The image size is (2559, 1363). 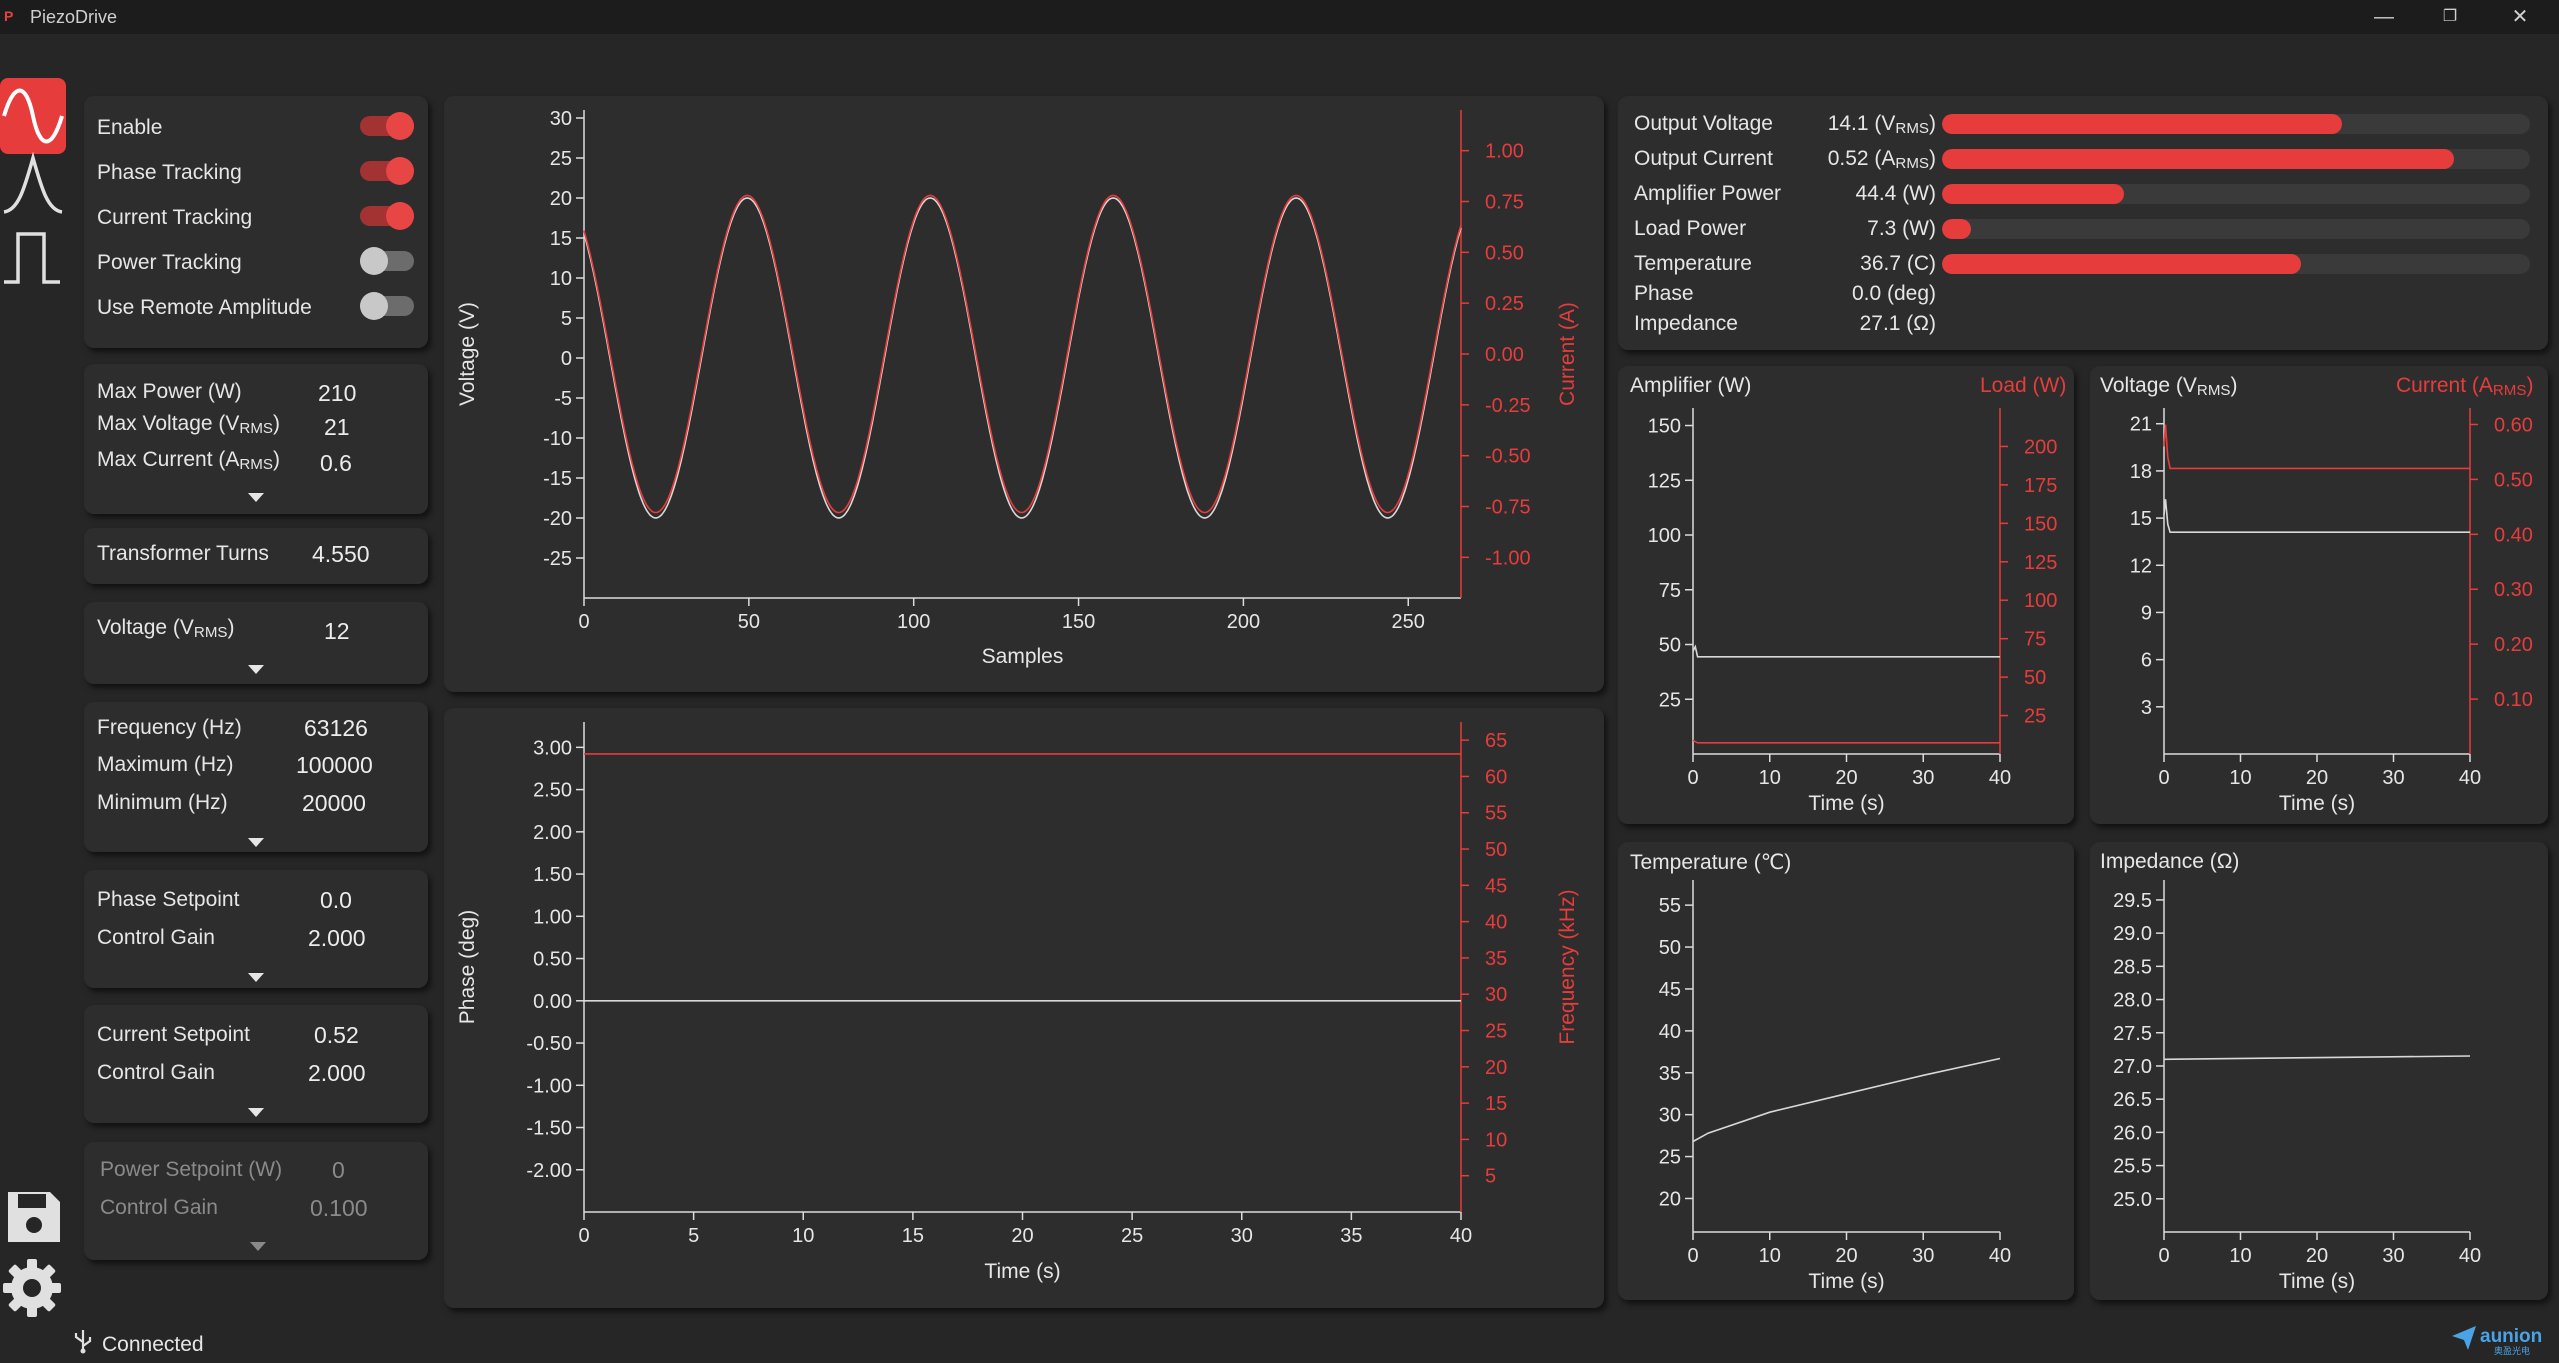 I want to click on x-tick-label: 250, so click(x=1408, y=622).